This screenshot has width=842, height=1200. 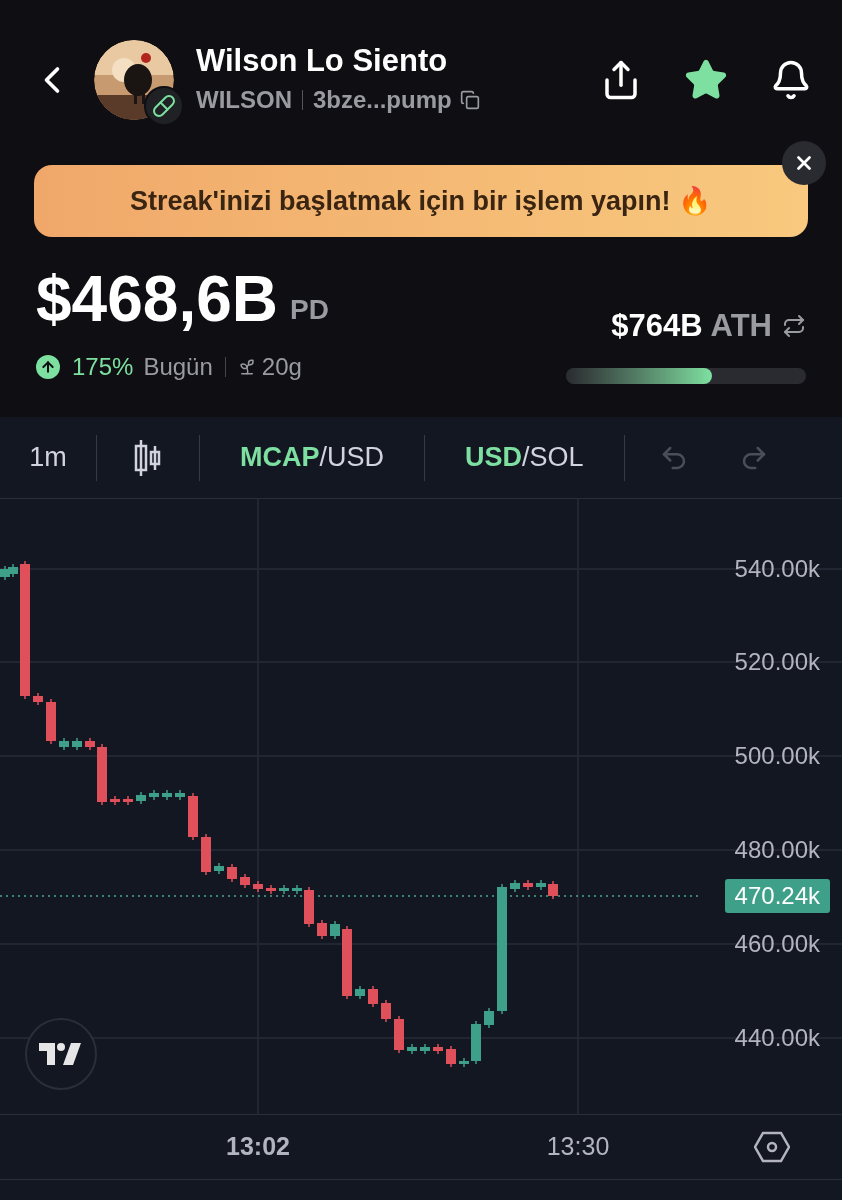 I want to click on copy-icon, so click(x=469, y=100).